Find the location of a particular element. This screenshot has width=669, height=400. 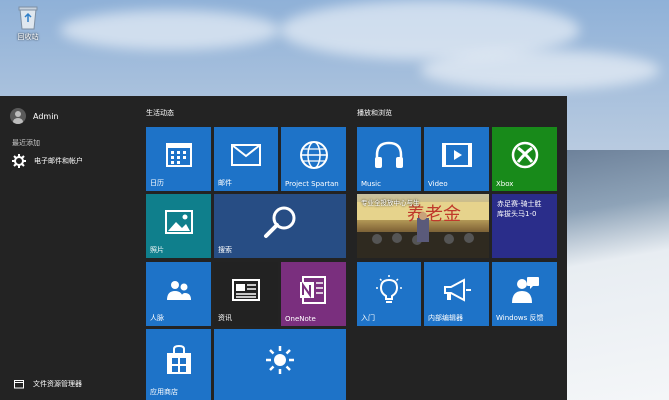

tile-music: Music is located at coordinates (389, 159).